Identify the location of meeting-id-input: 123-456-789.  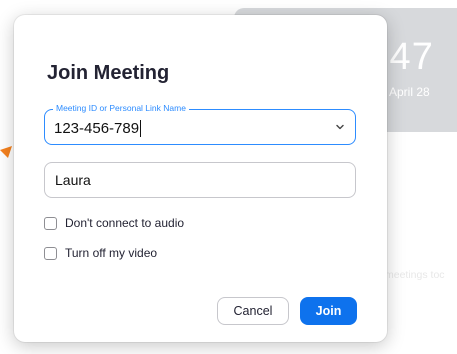
(184, 128).